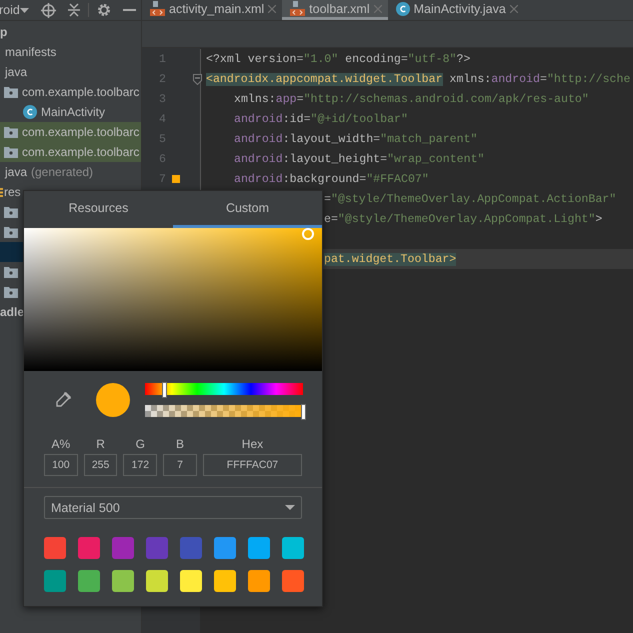 Image resolution: width=633 pixels, height=633 pixels. Describe the element at coordinates (324, 79) in the screenshot. I see `code-token: <androidx.appcompat.widget.Toolbar` at that location.